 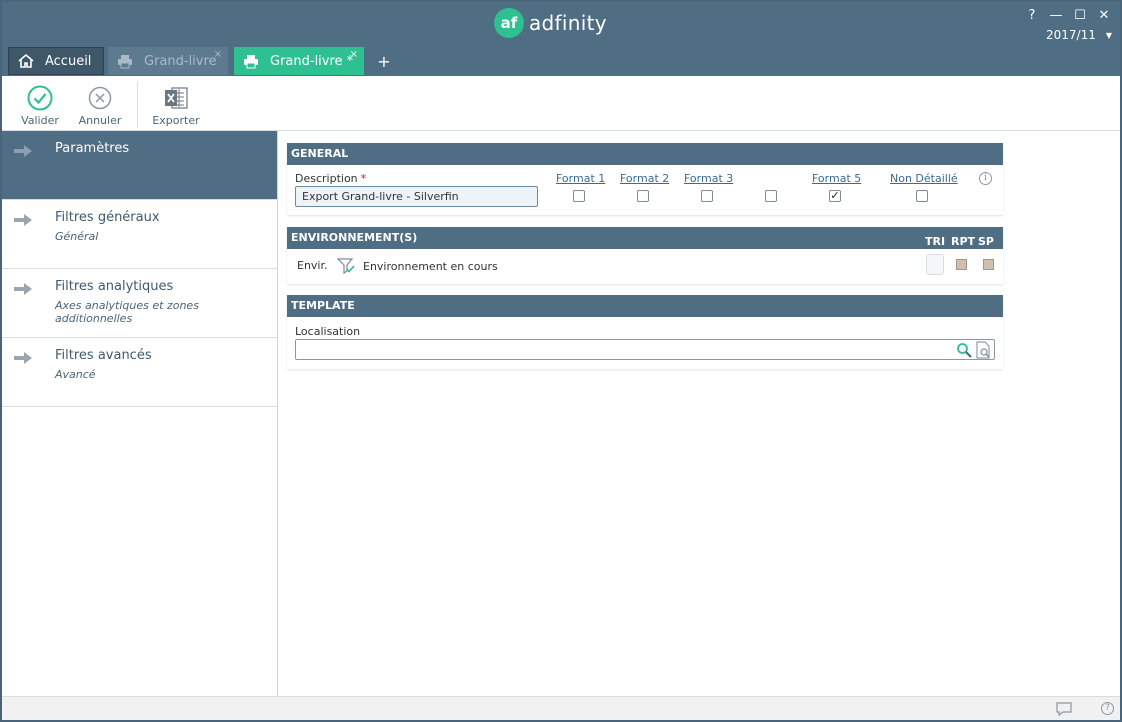 What do you see at coordinates (645, 349) in the screenshot?
I see `localisation-input` at bounding box center [645, 349].